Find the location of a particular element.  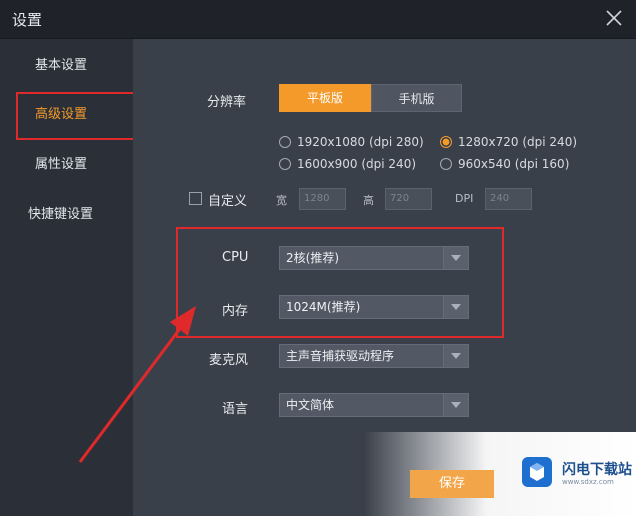

watermark-logo-icon is located at coordinates (537, 474).